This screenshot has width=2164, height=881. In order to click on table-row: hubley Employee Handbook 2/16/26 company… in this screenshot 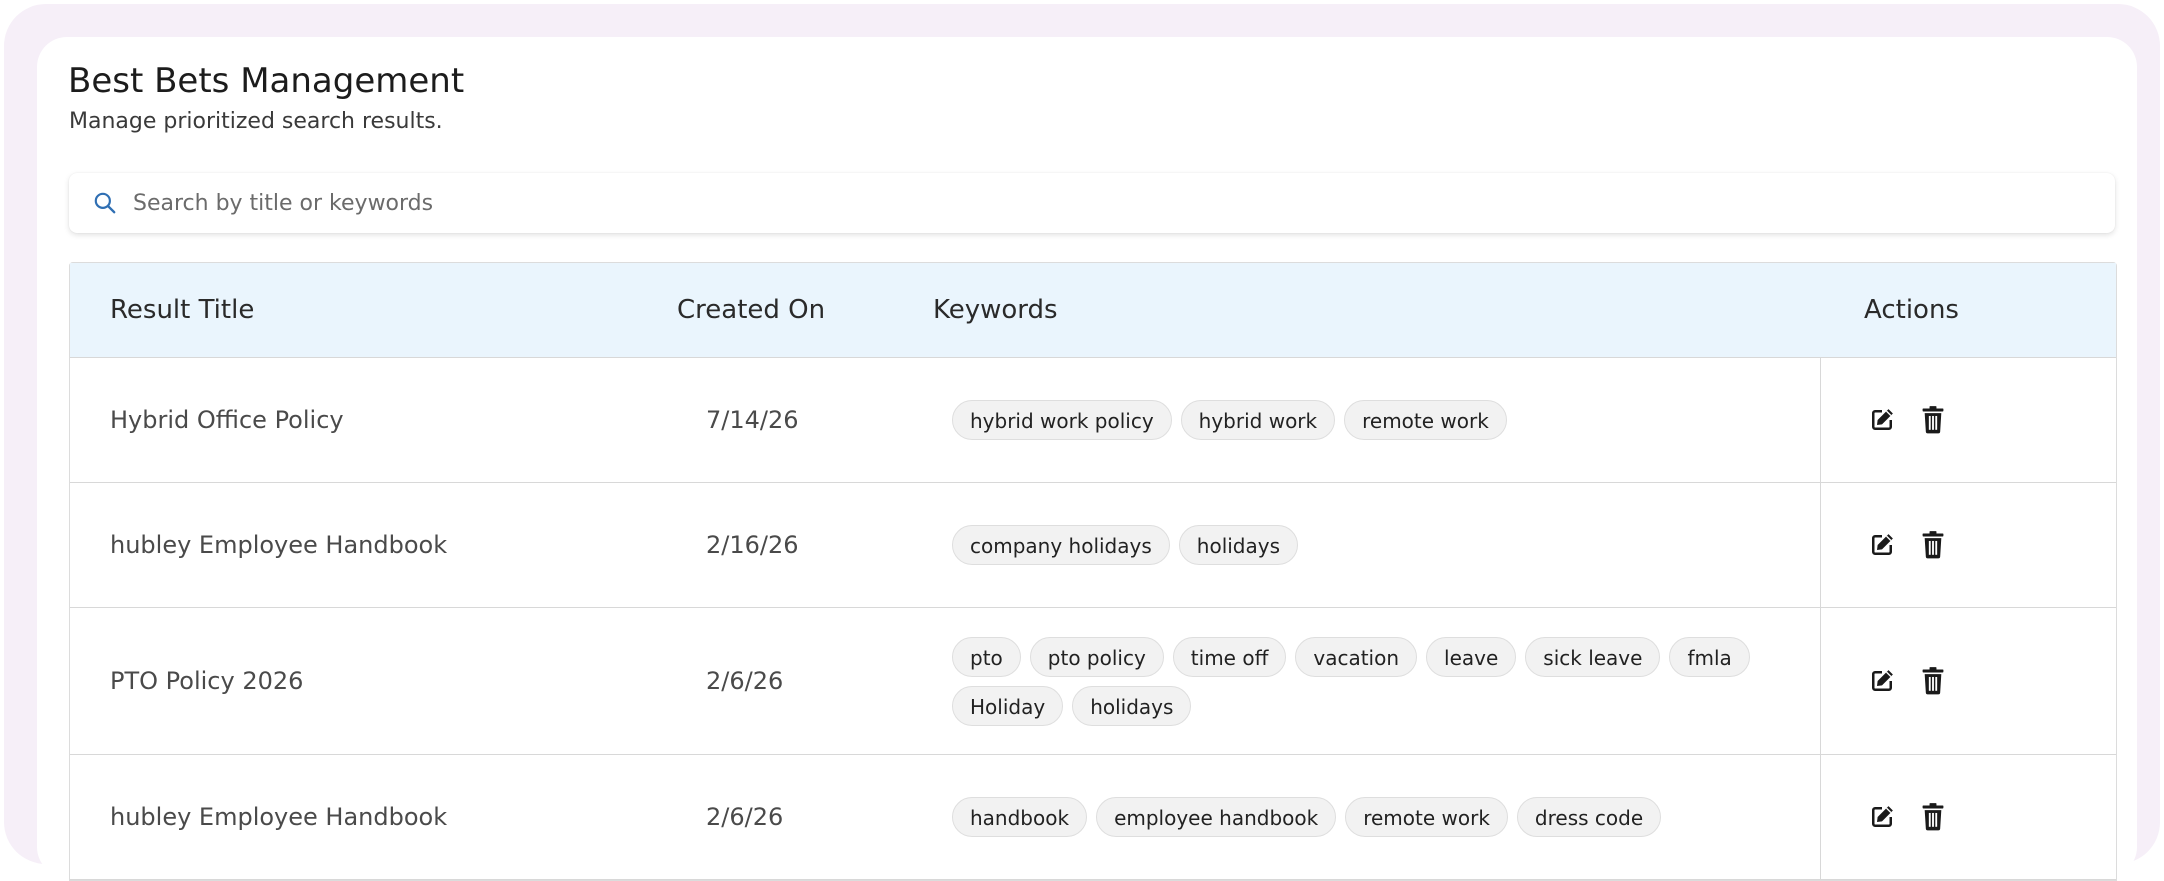, I will do `click(1093, 545)`.